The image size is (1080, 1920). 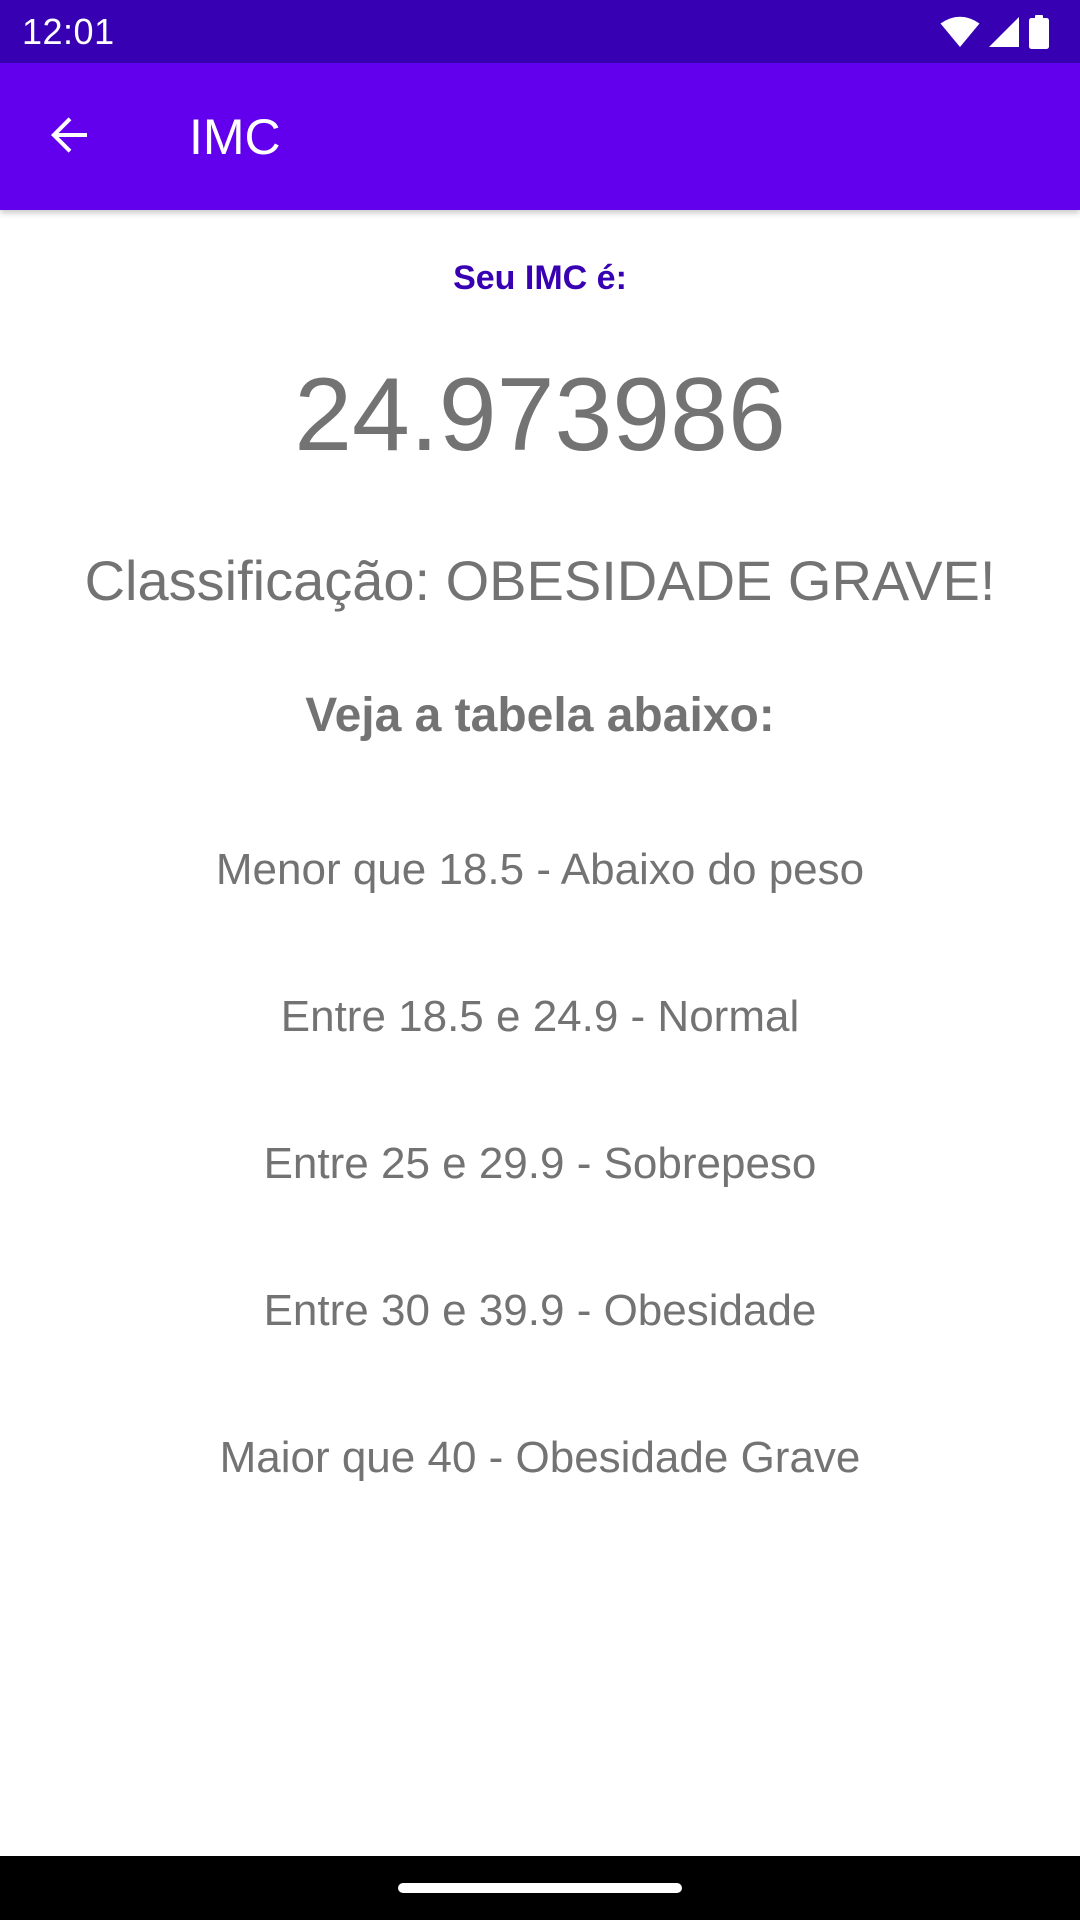 I want to click on table-row-underweight: Menor que 18.5 - Abaixo do peso, so click(x=540, y=869).